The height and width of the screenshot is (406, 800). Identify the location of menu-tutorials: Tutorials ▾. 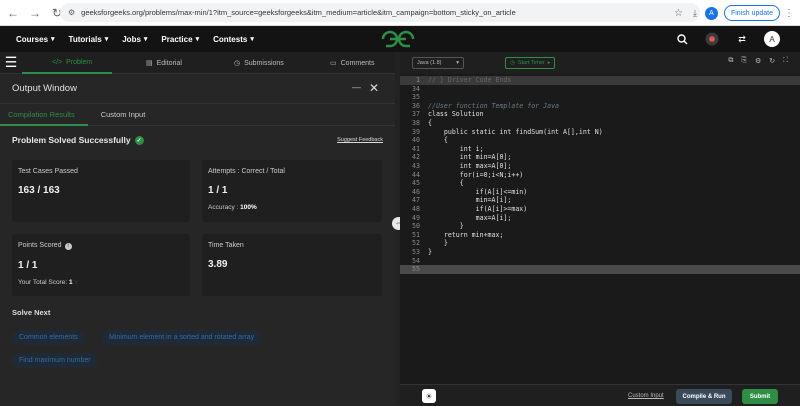
(89, 39).